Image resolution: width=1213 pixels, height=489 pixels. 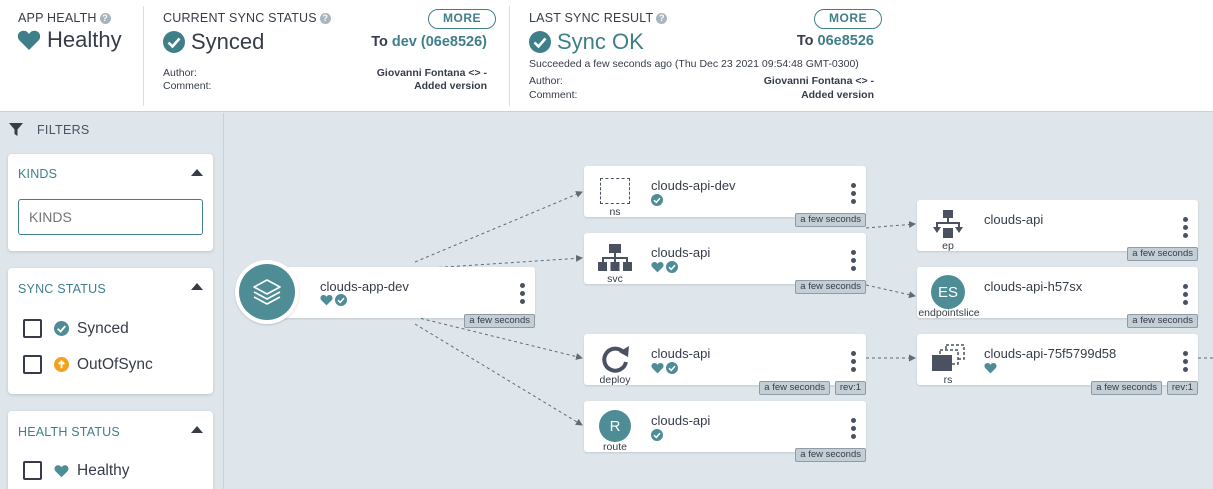 I want to click on current-sync-status: Synced, so click(x=228, y=41).